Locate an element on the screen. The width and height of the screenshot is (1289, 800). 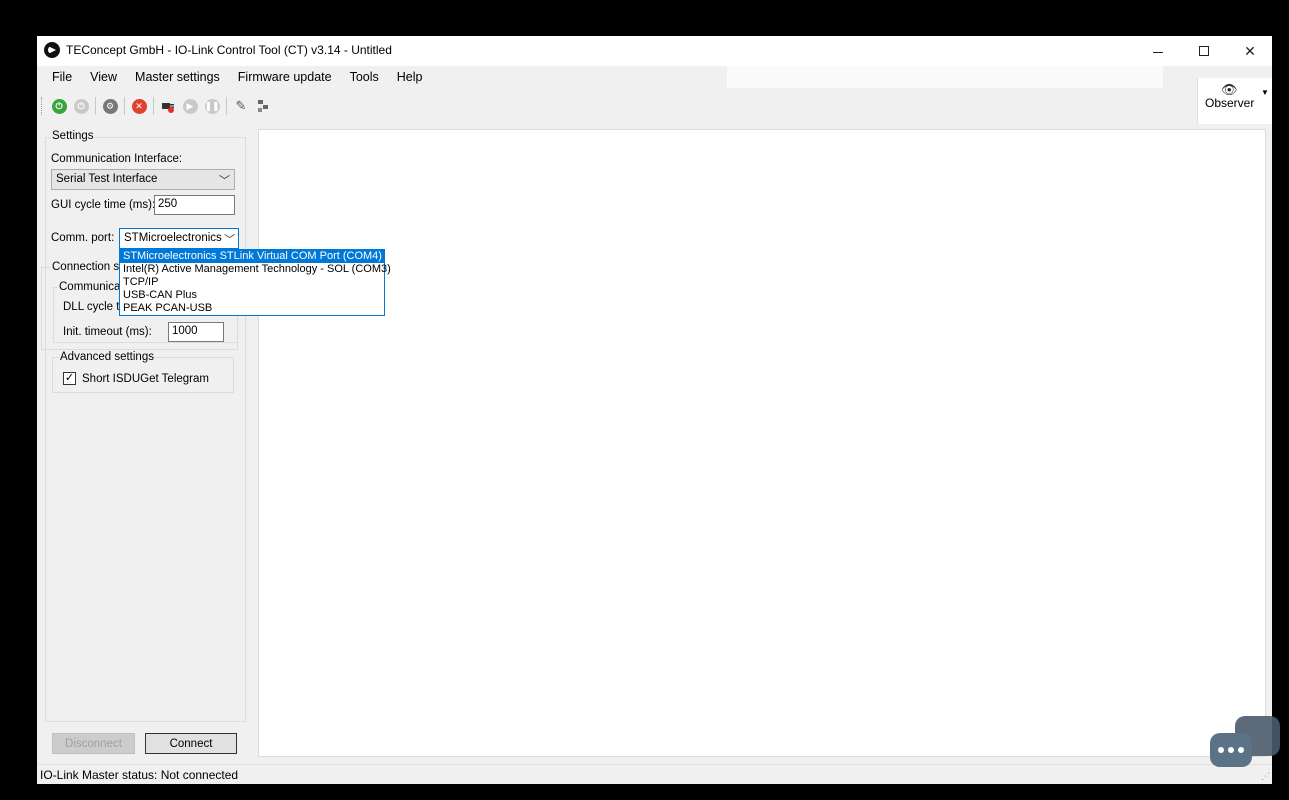
status-bar: IO-Link Master status: Not connected ⋰ is located at coordinates (654, 774).